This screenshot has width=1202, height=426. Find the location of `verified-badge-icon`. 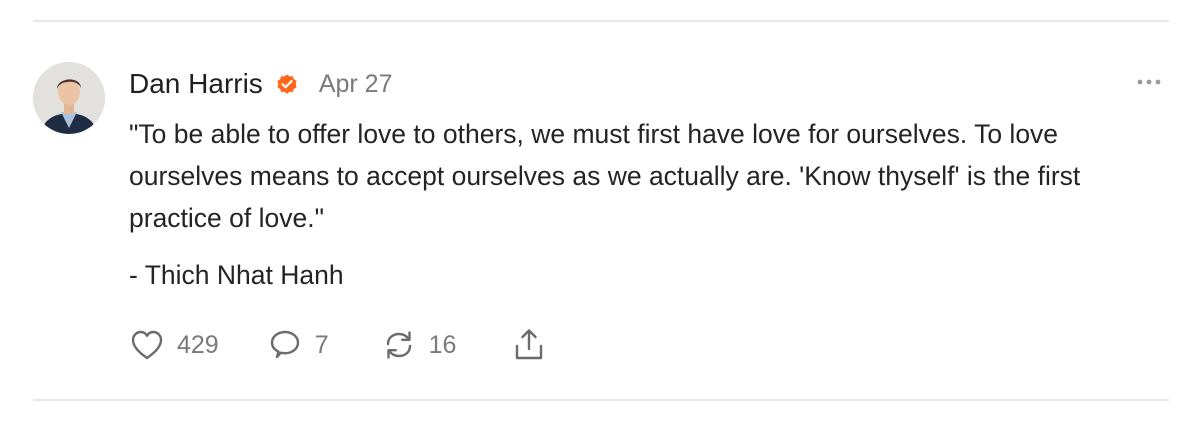

verified-badge-icon is located at coordinates (287, 84).